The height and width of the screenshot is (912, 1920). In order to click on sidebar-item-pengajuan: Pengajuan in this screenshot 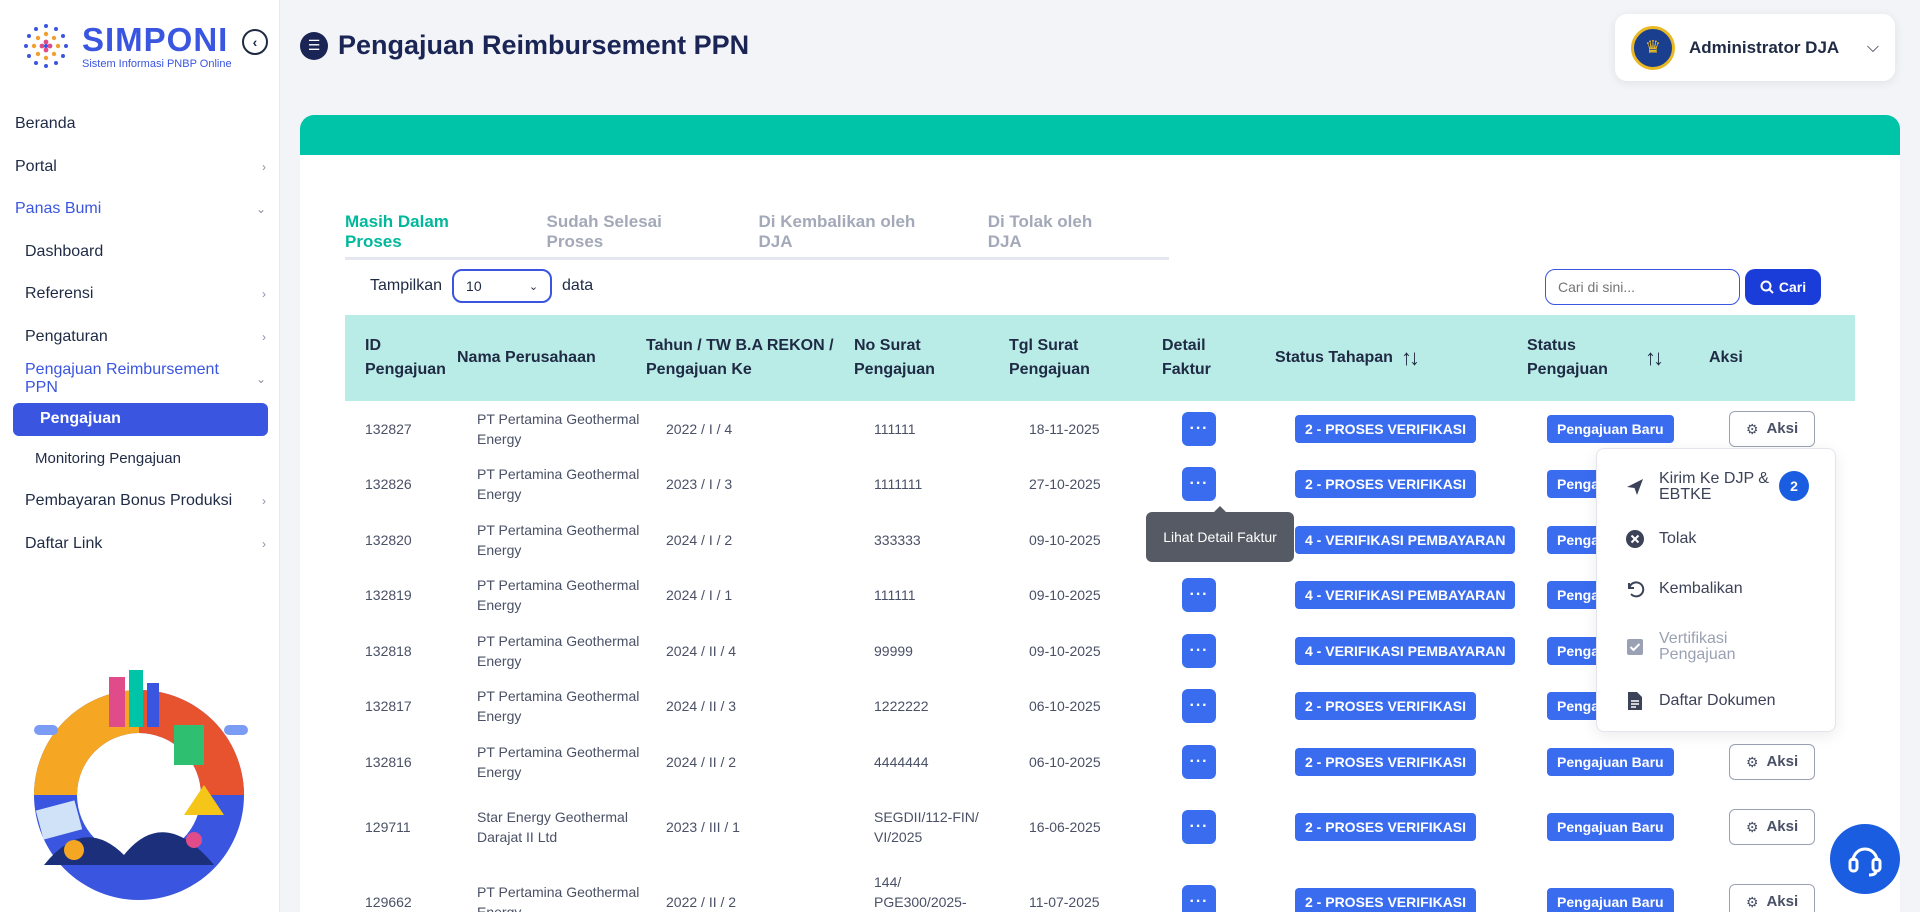, I will do `click(140, 419)`.